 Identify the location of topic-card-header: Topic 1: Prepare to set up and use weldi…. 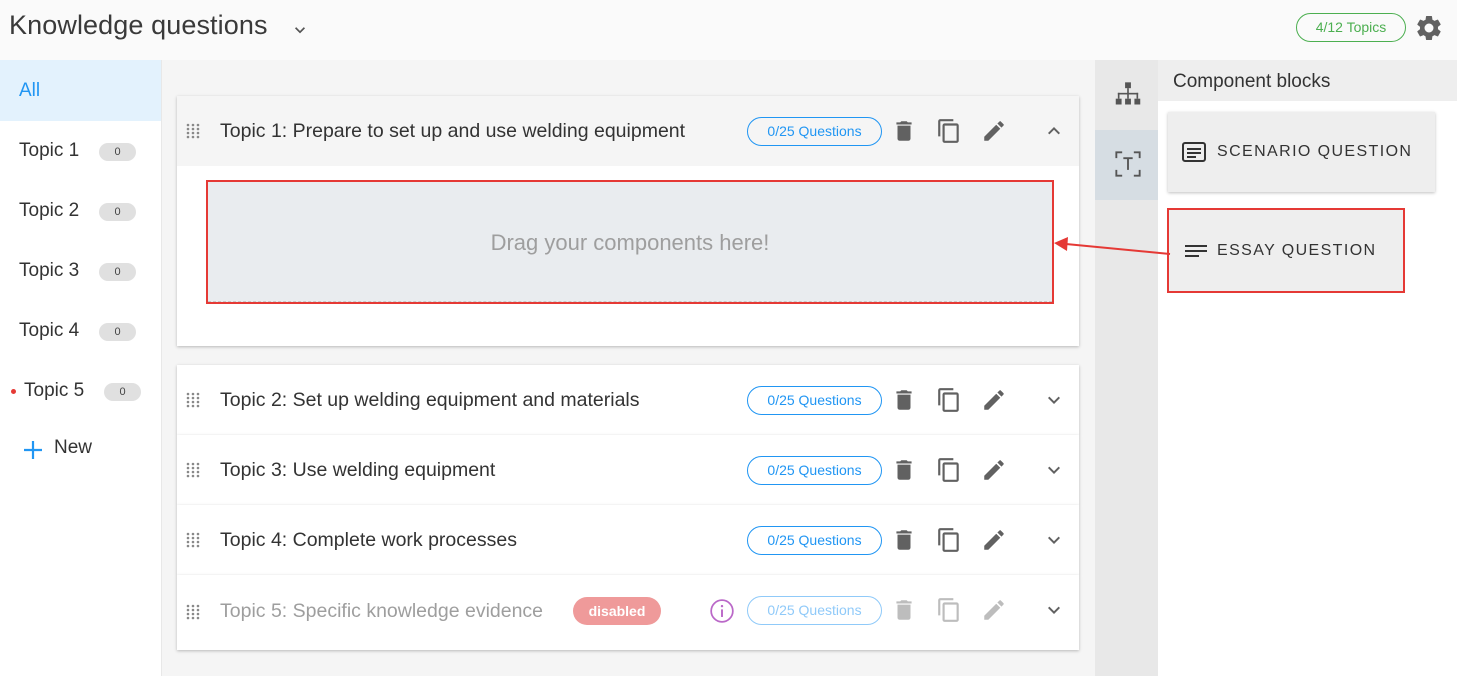
(628, 131).